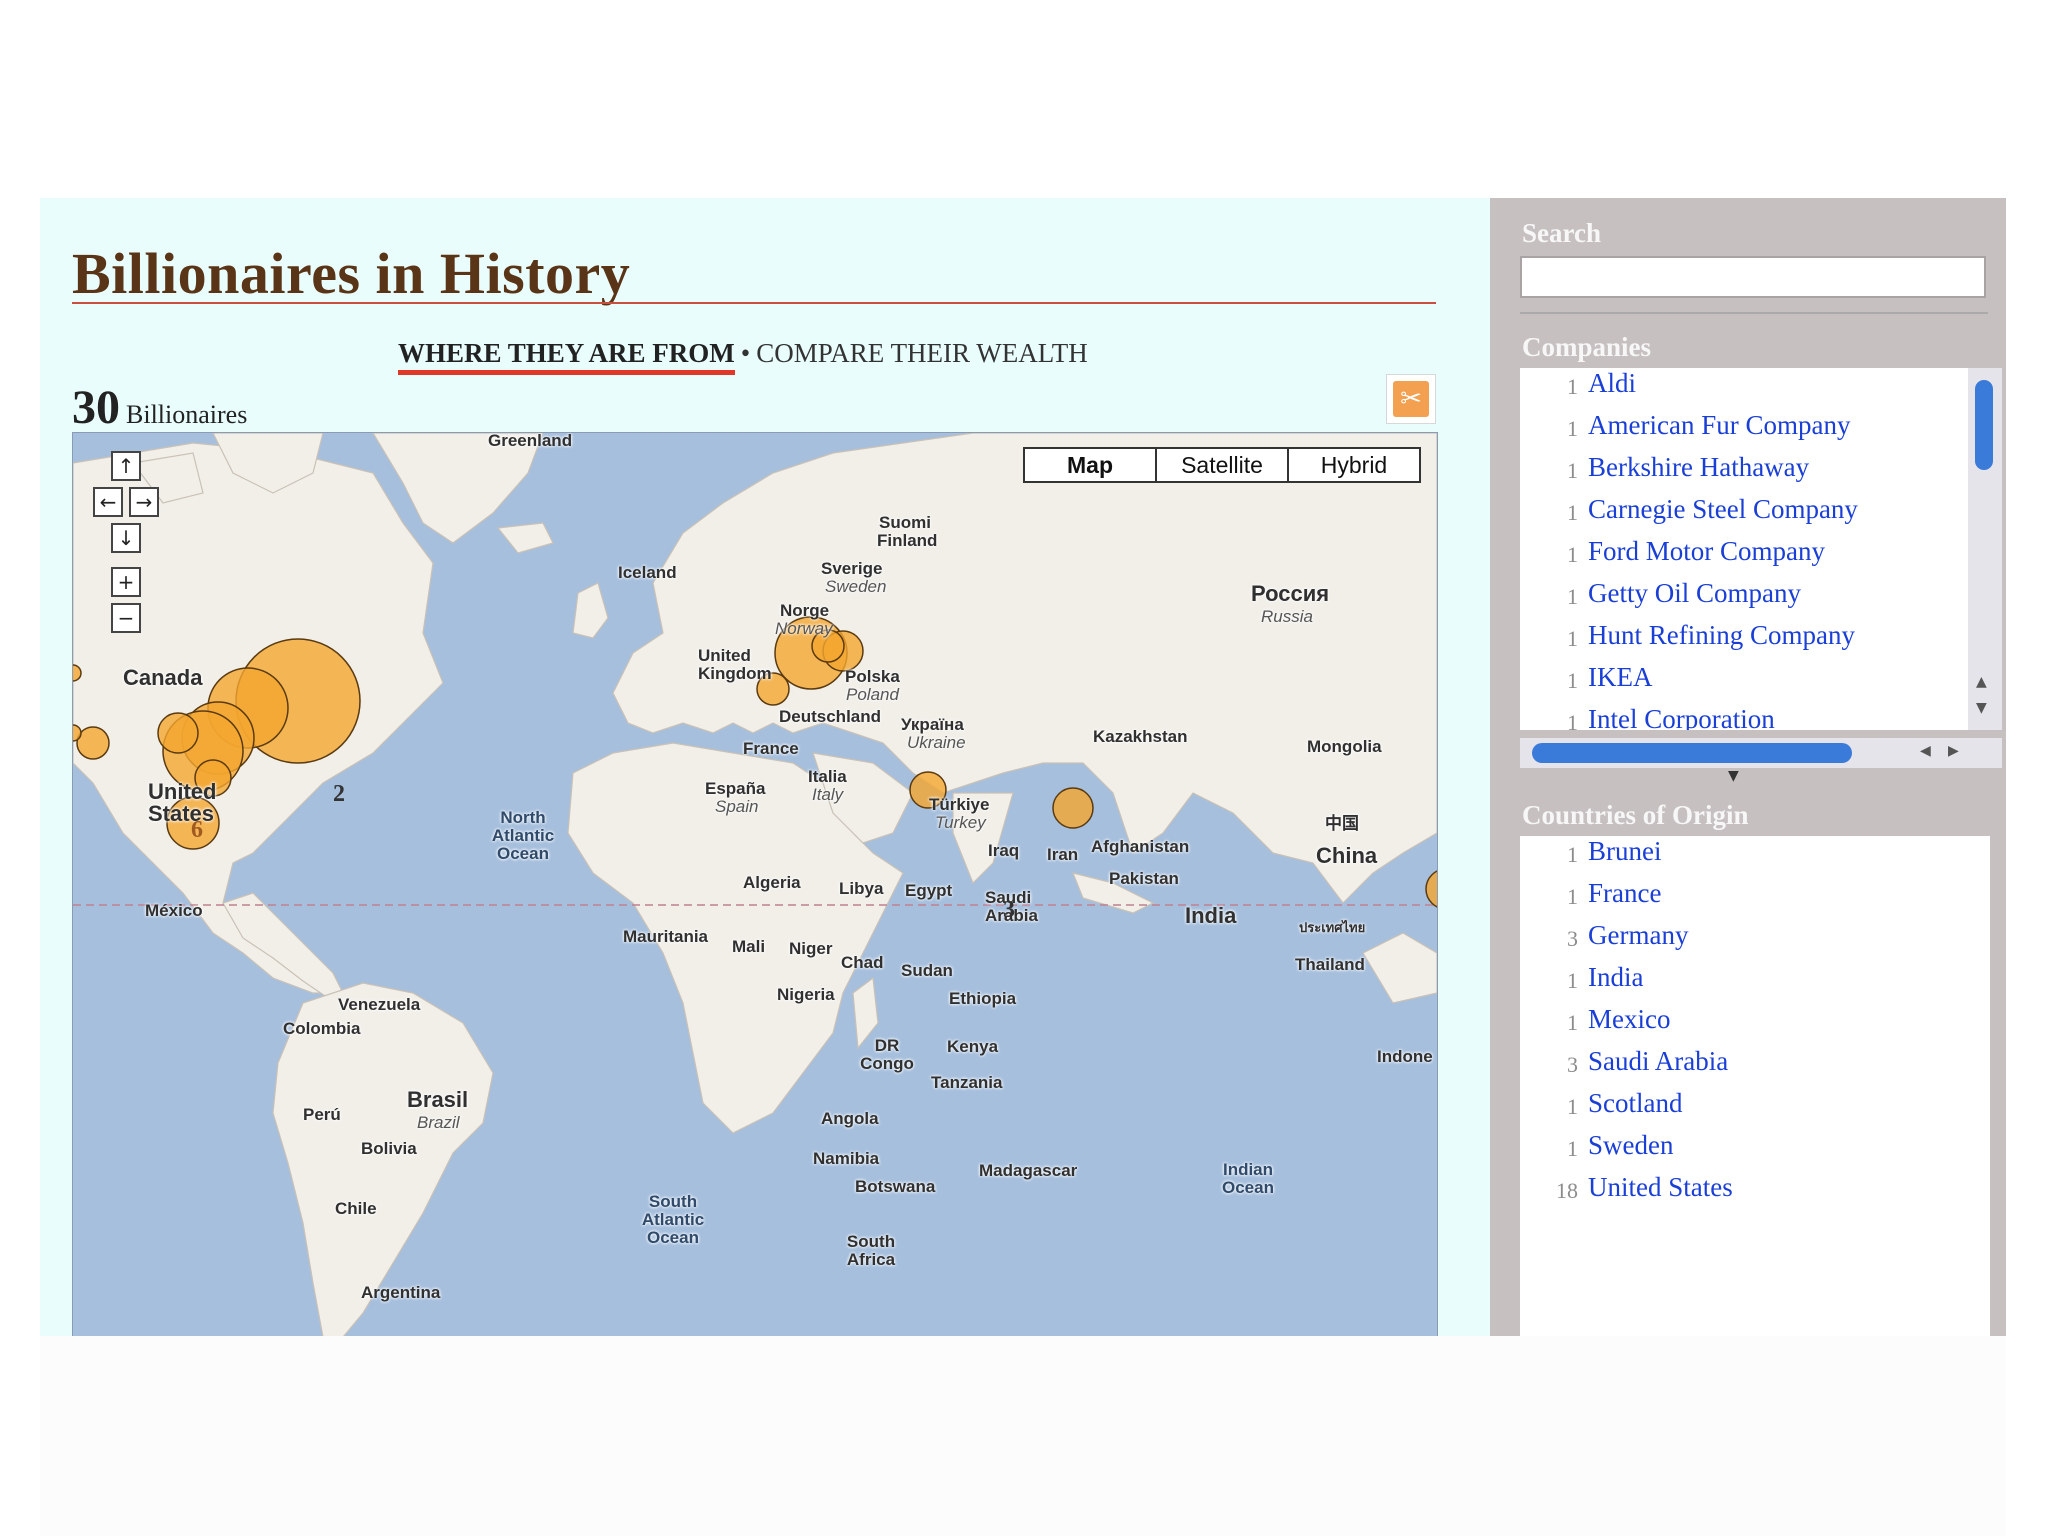 This screenshot has width=2048, height=1536. Describe the element at coordinates (1624, 893) in the screenshot. I see `country-name: France` at that location.